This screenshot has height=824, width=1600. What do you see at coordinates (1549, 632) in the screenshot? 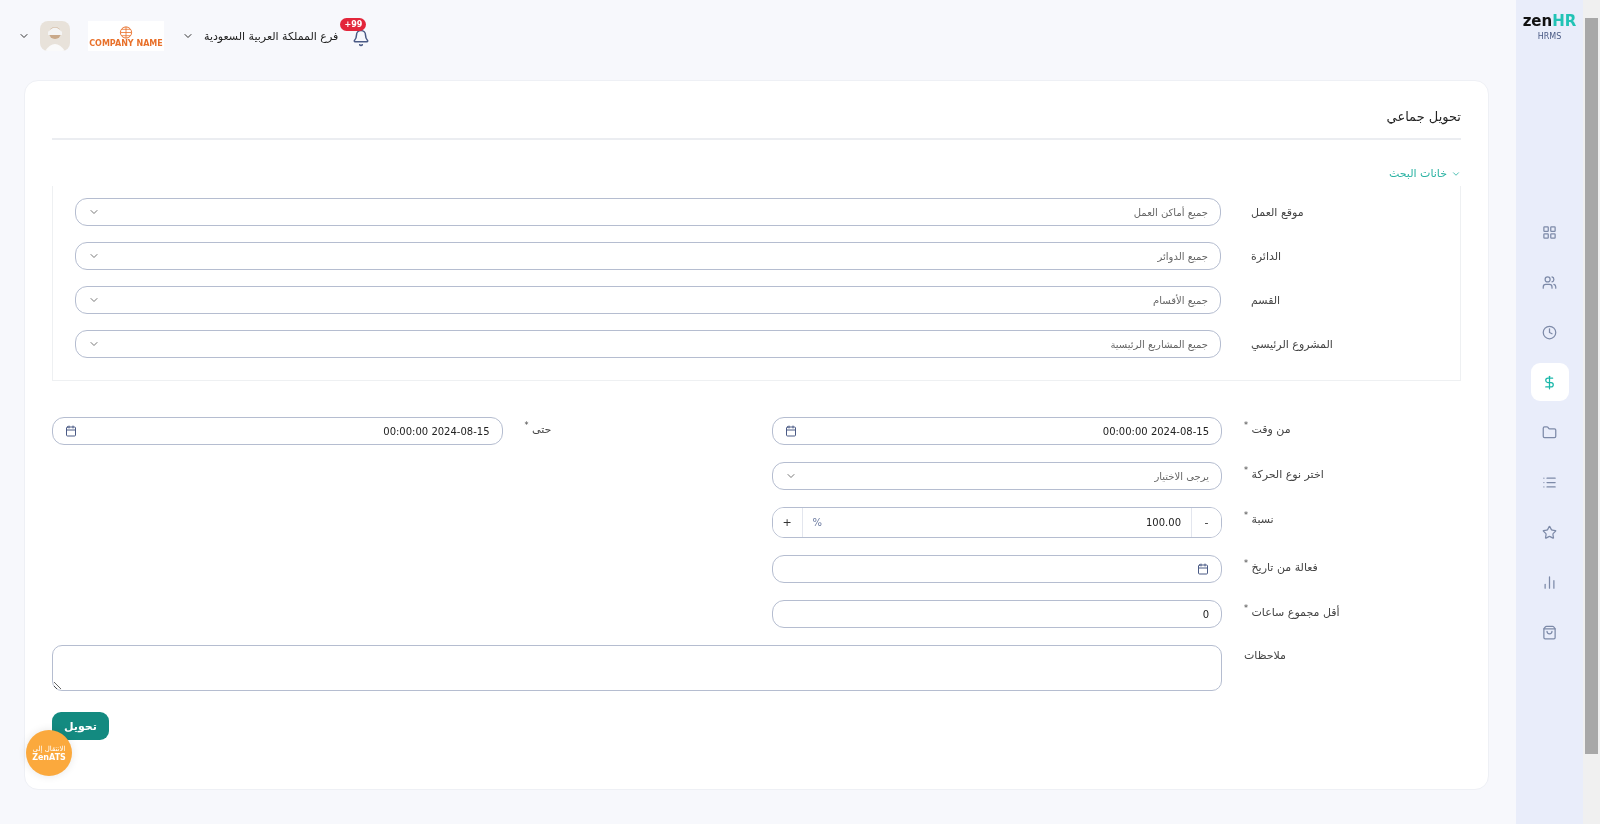
I see `bag-icon` at bounding box center [1549, 632].